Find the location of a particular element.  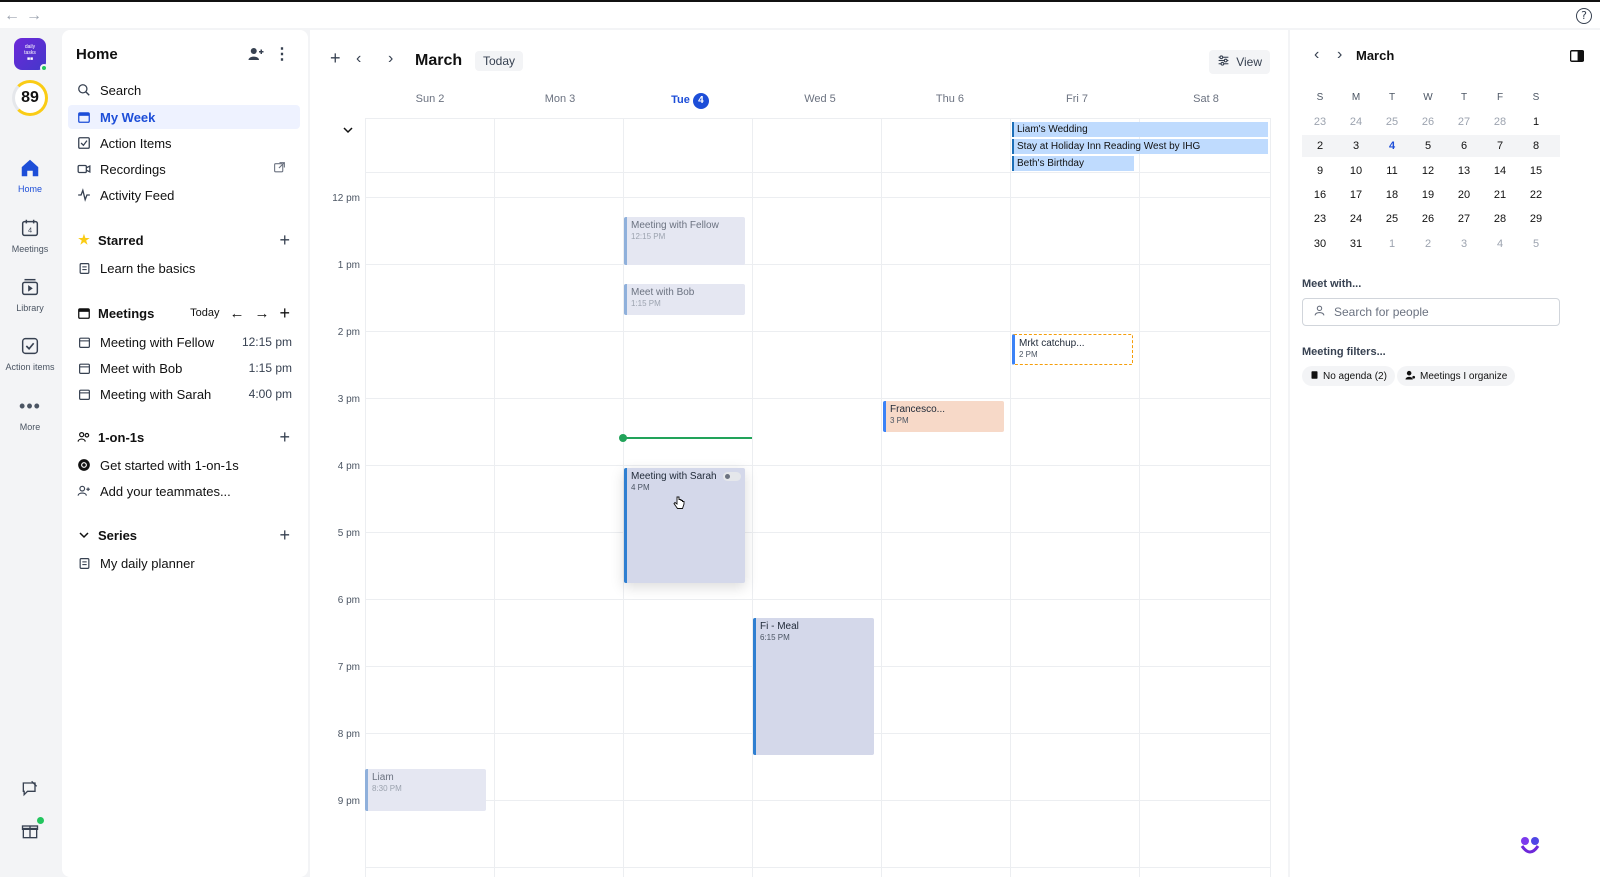

mini-prev-month-icon: ‹ is located at coordinates (1316, 55).